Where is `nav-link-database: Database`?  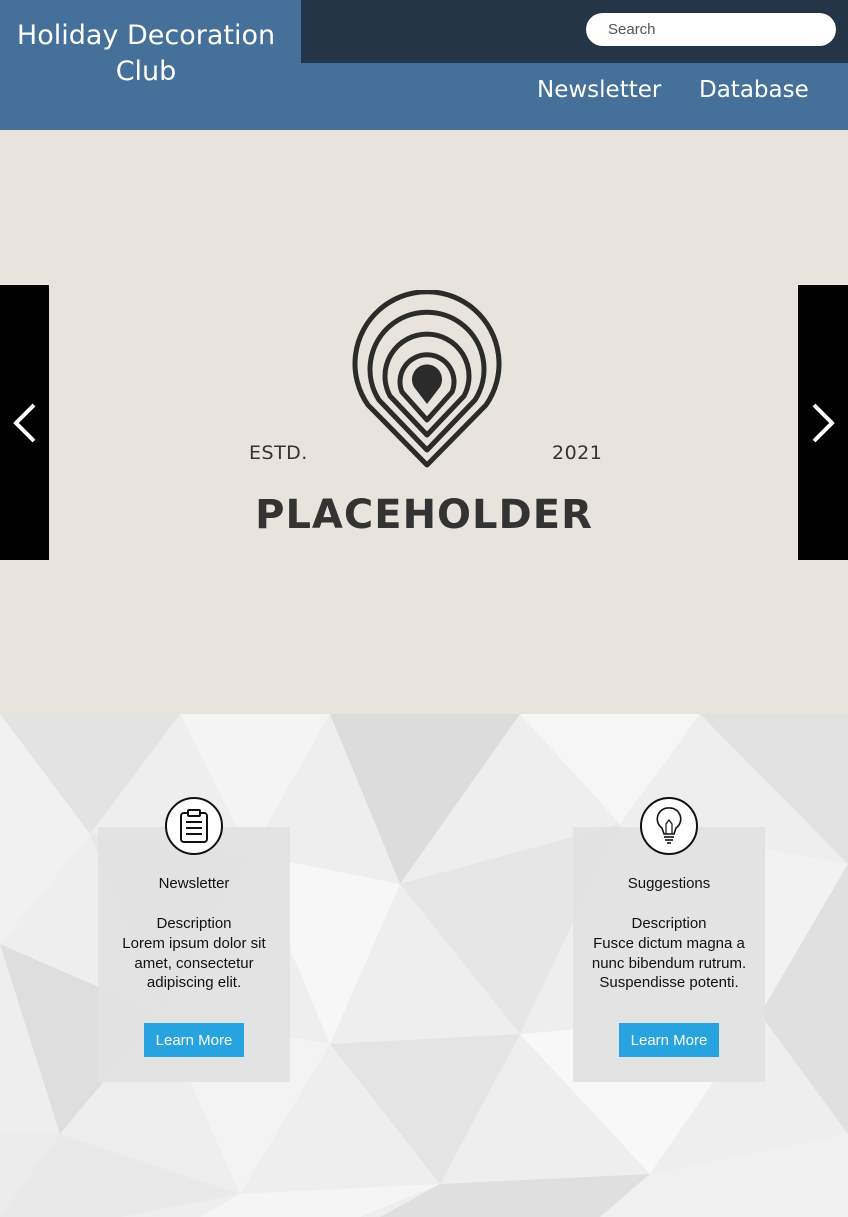
nav-link-database: Database is located at coordinates (754, 90).